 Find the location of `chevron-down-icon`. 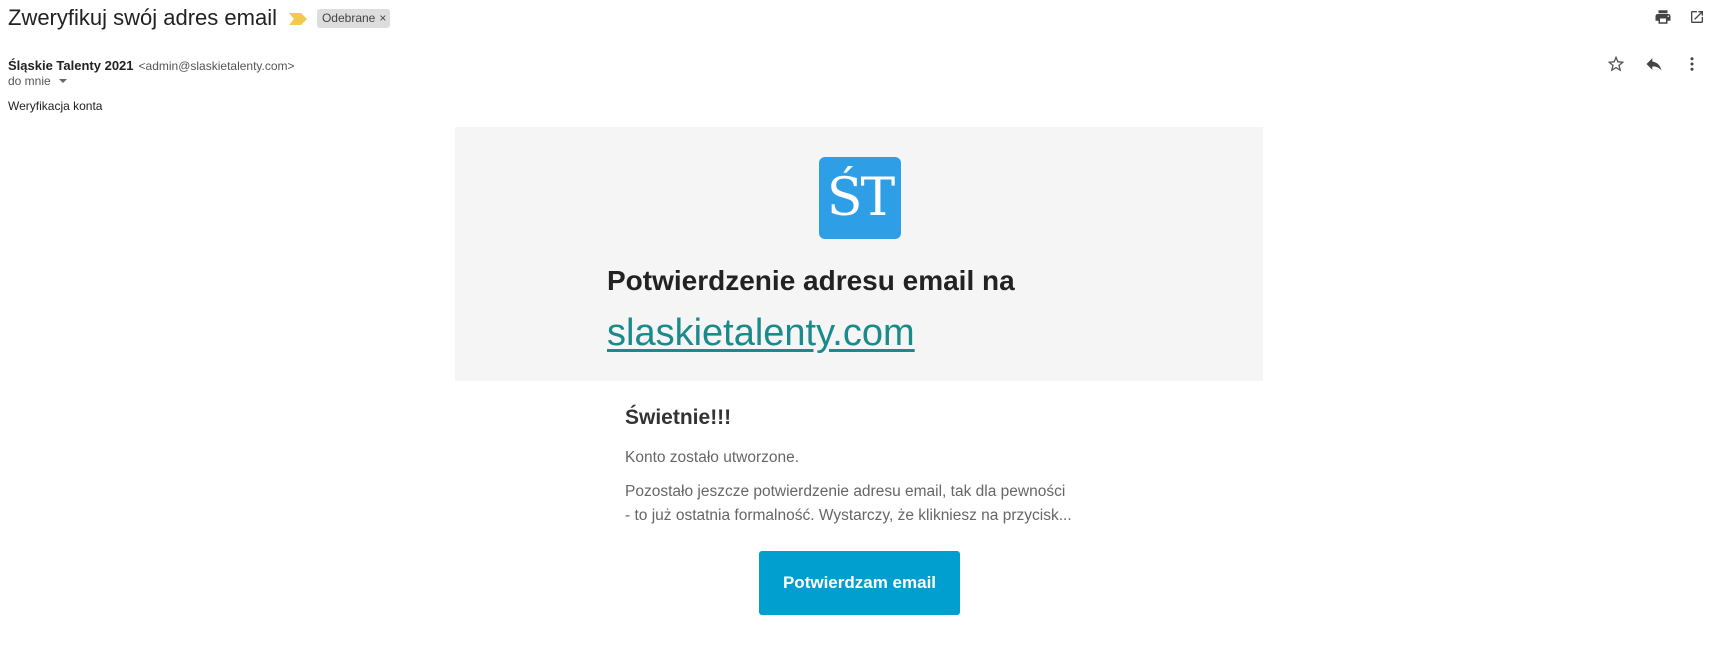

chevron-down-icon is located at coordinates (62, 81).